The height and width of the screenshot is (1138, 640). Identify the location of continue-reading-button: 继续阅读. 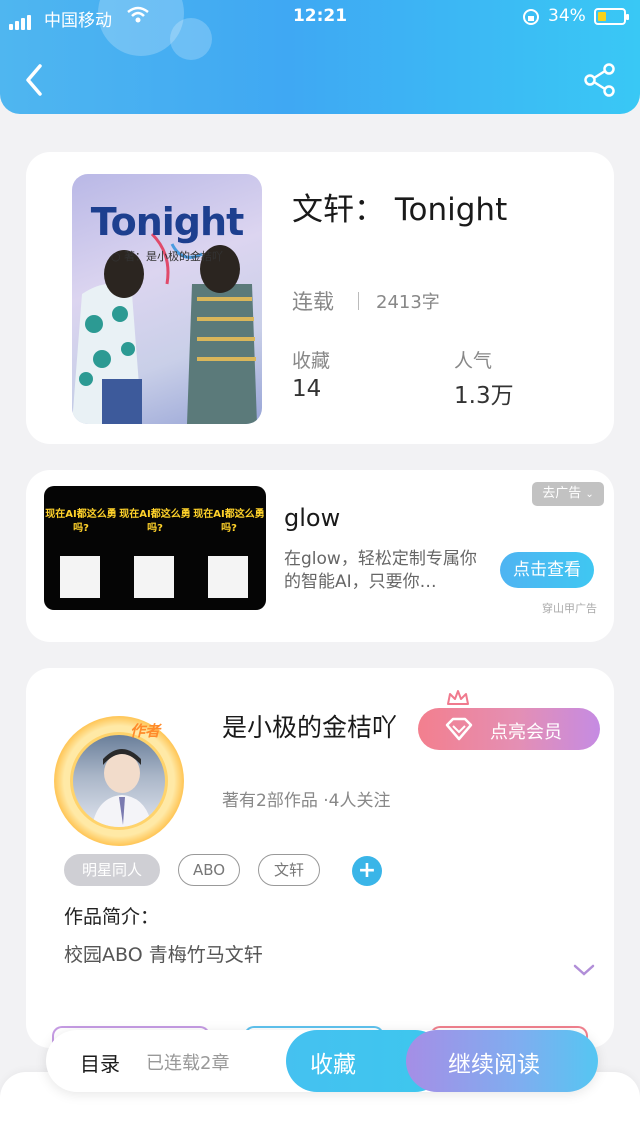
(502, 1061).